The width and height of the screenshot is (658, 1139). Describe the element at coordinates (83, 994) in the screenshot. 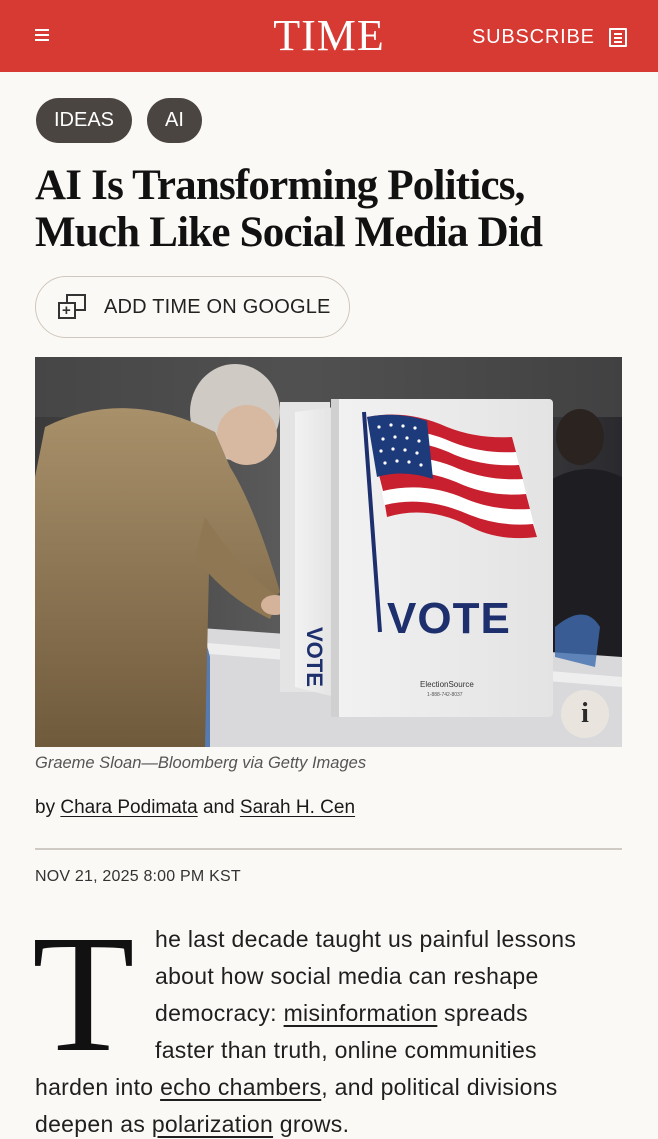

I see `drop-cap: T` at that location.